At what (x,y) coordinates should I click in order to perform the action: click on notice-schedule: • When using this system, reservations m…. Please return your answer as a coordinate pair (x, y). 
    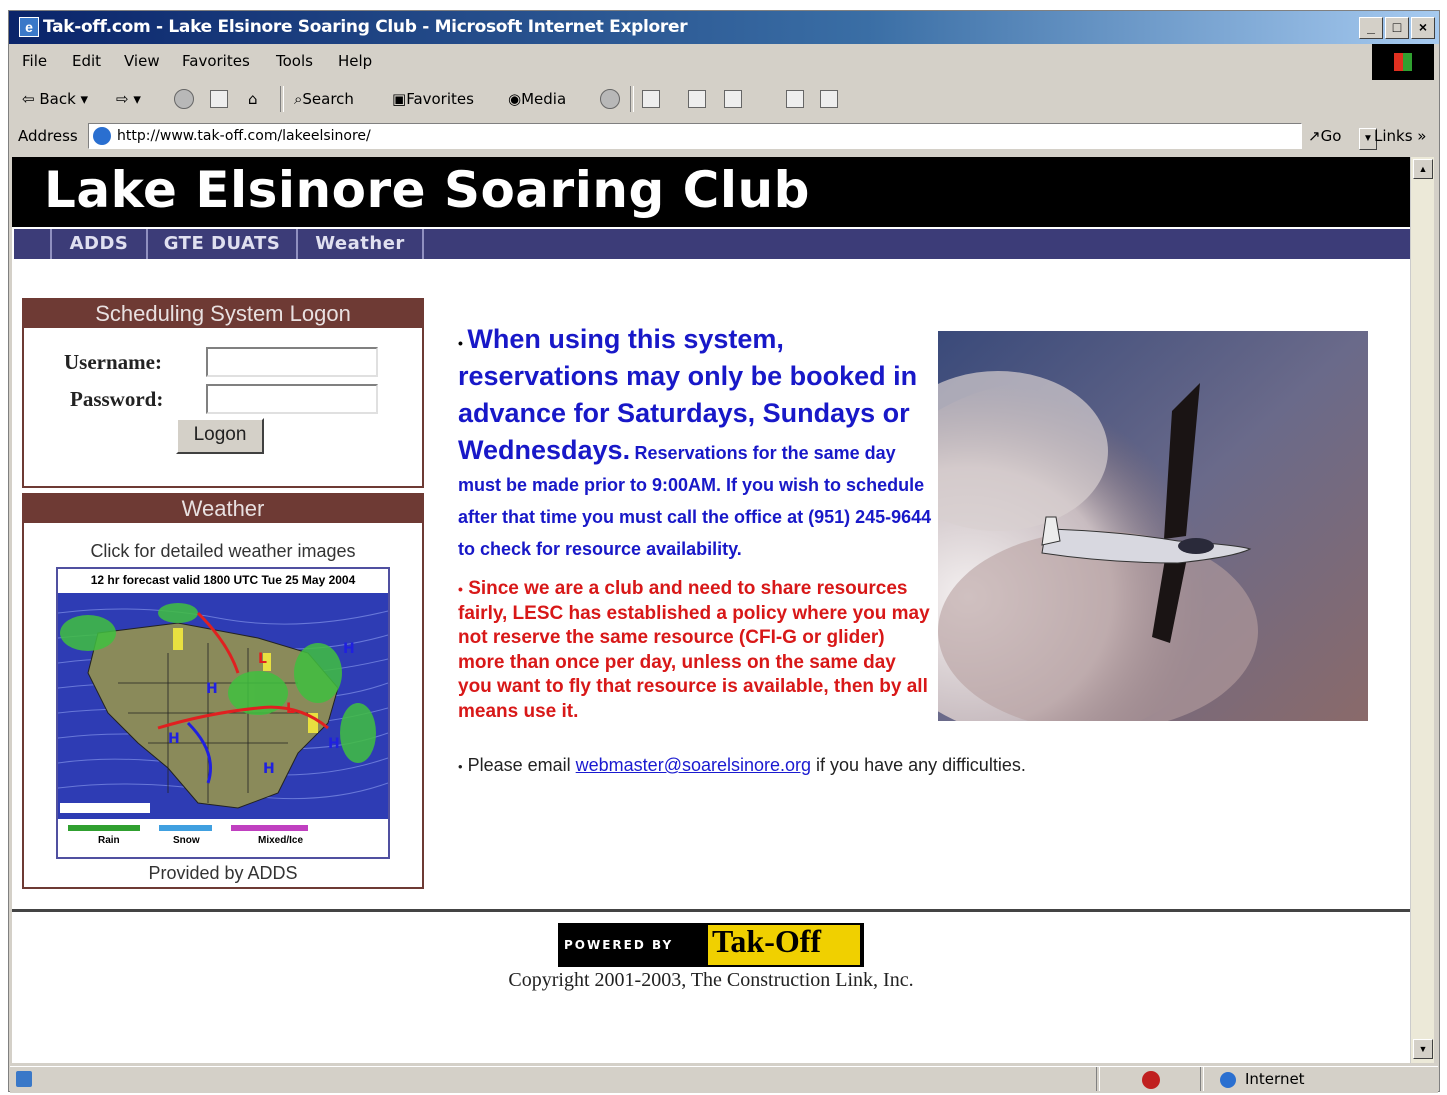
    Looking at the image, I should click on (695, 445).